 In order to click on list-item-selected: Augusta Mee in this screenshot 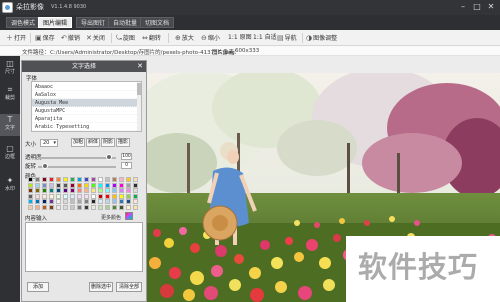, I will do `click(86, 103)`.